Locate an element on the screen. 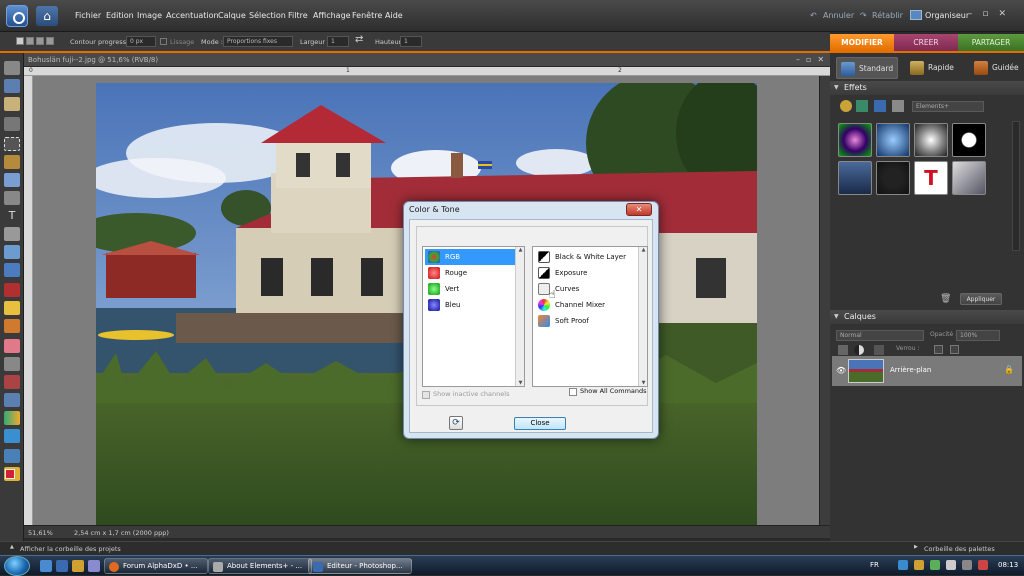 The height and width of the screenshot is (576, 1024). cookie-cutter-tool-icon is located at coordinates (12, 252).